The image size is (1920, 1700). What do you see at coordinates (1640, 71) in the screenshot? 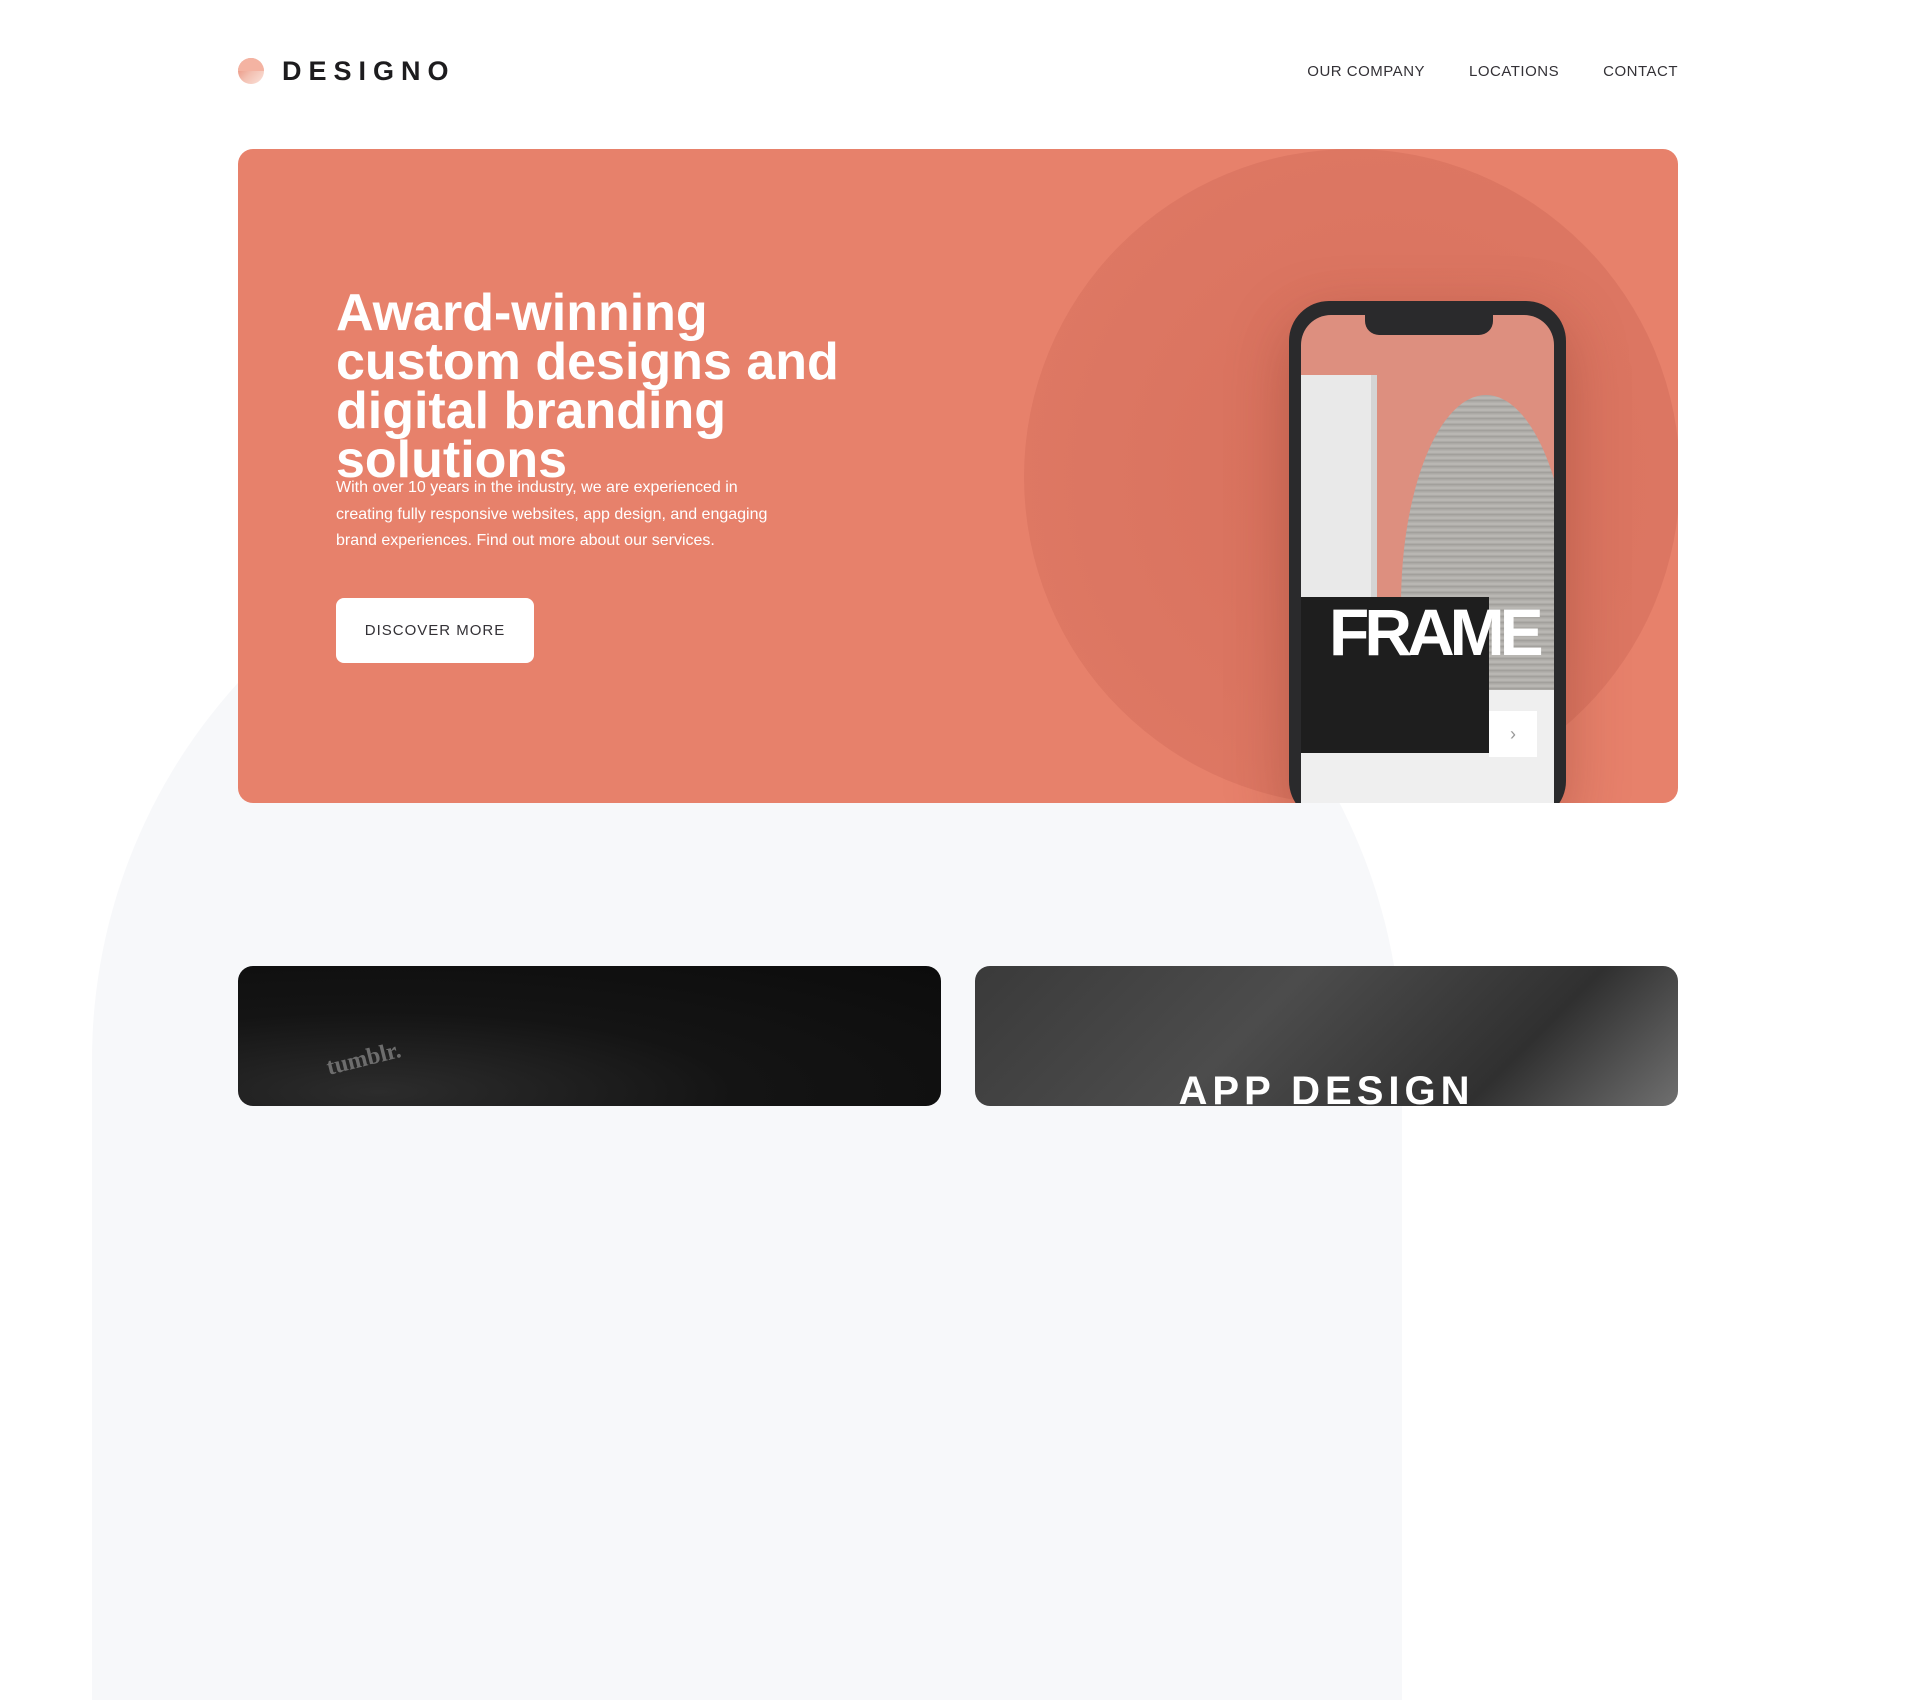
I see `nav-link-contact: CONTACT` at bounding box center [1640, 71].